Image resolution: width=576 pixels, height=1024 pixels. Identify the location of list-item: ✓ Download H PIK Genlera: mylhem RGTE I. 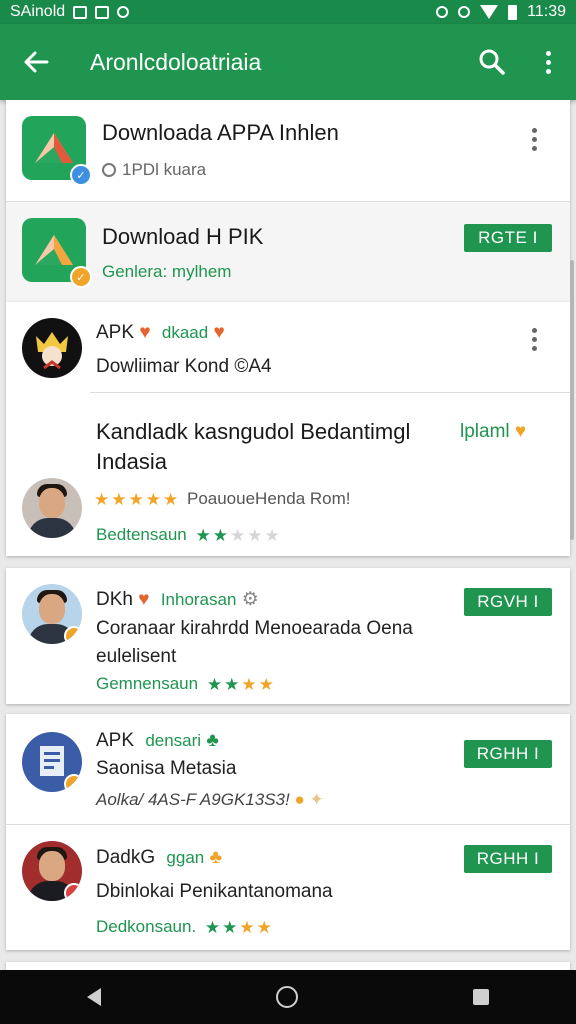
(288, 252).